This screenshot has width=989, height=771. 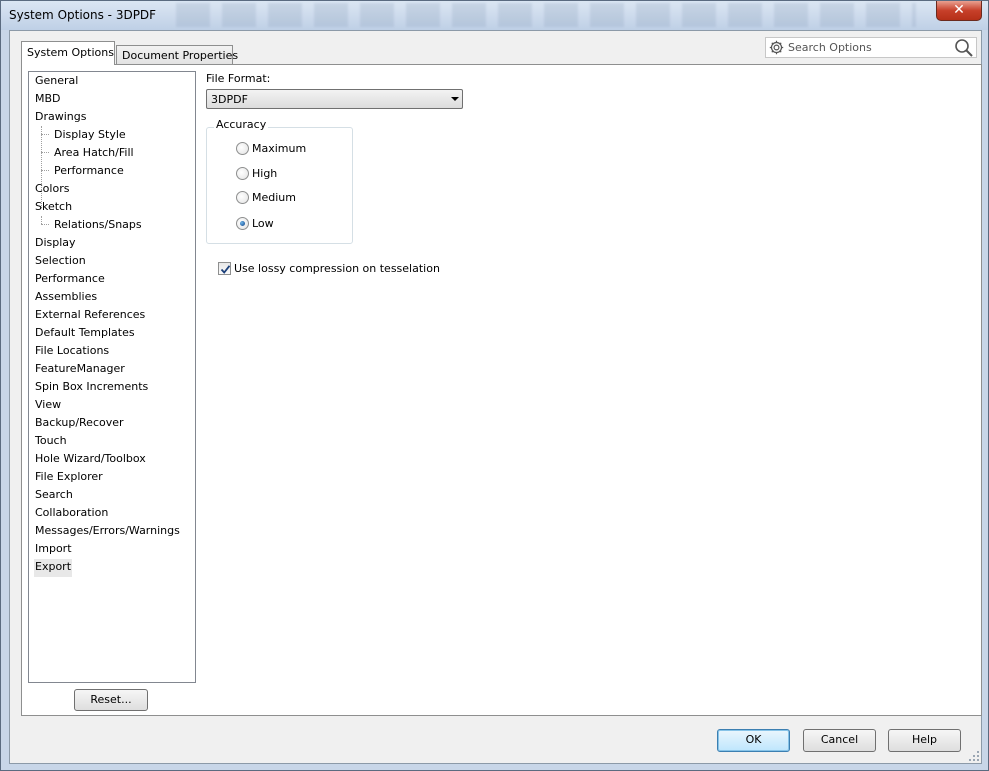 I want to click on tree-item-drawings: Drawings, so click(x=60, y=118).